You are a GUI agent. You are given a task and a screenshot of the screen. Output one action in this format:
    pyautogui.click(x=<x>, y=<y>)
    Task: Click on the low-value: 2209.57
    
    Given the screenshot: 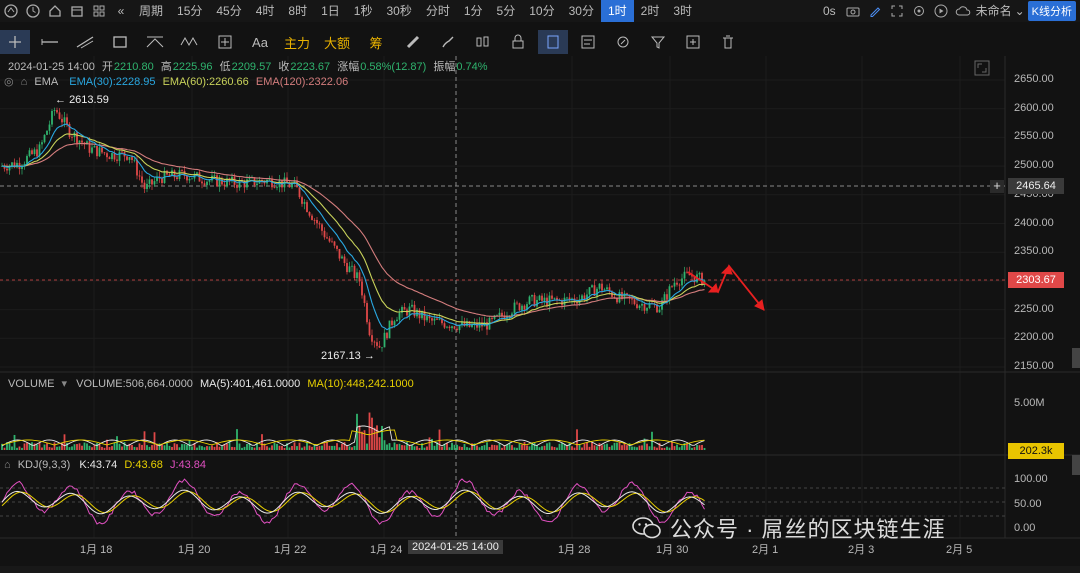 What is the action you would take?
    pyautogui.click(x=251, y=67)
    